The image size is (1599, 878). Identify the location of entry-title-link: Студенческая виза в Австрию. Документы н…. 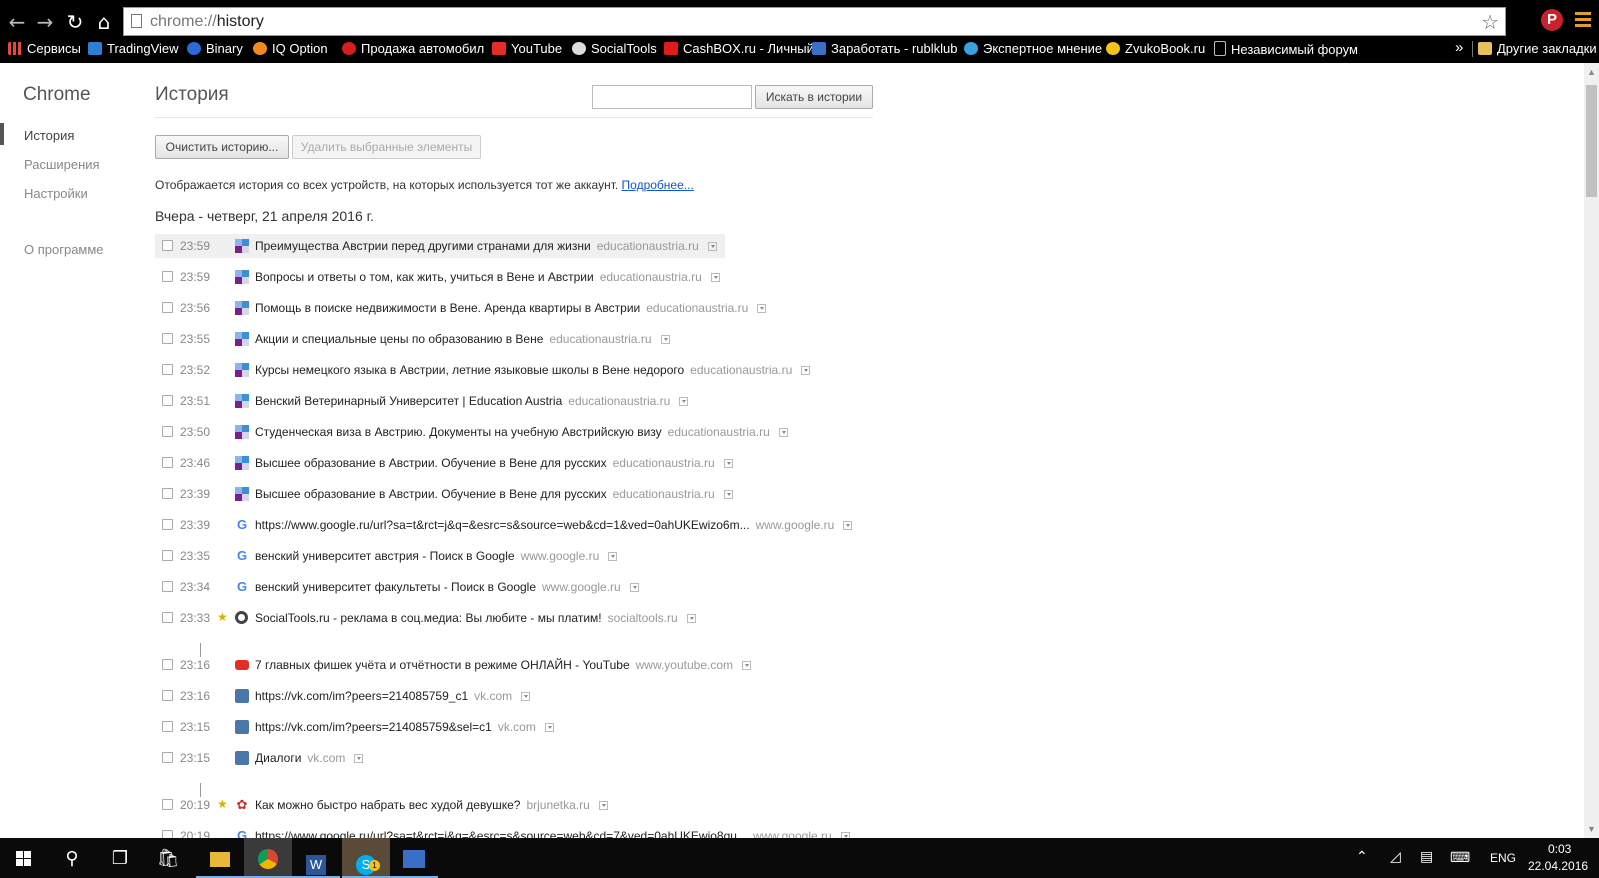
(521, 432).